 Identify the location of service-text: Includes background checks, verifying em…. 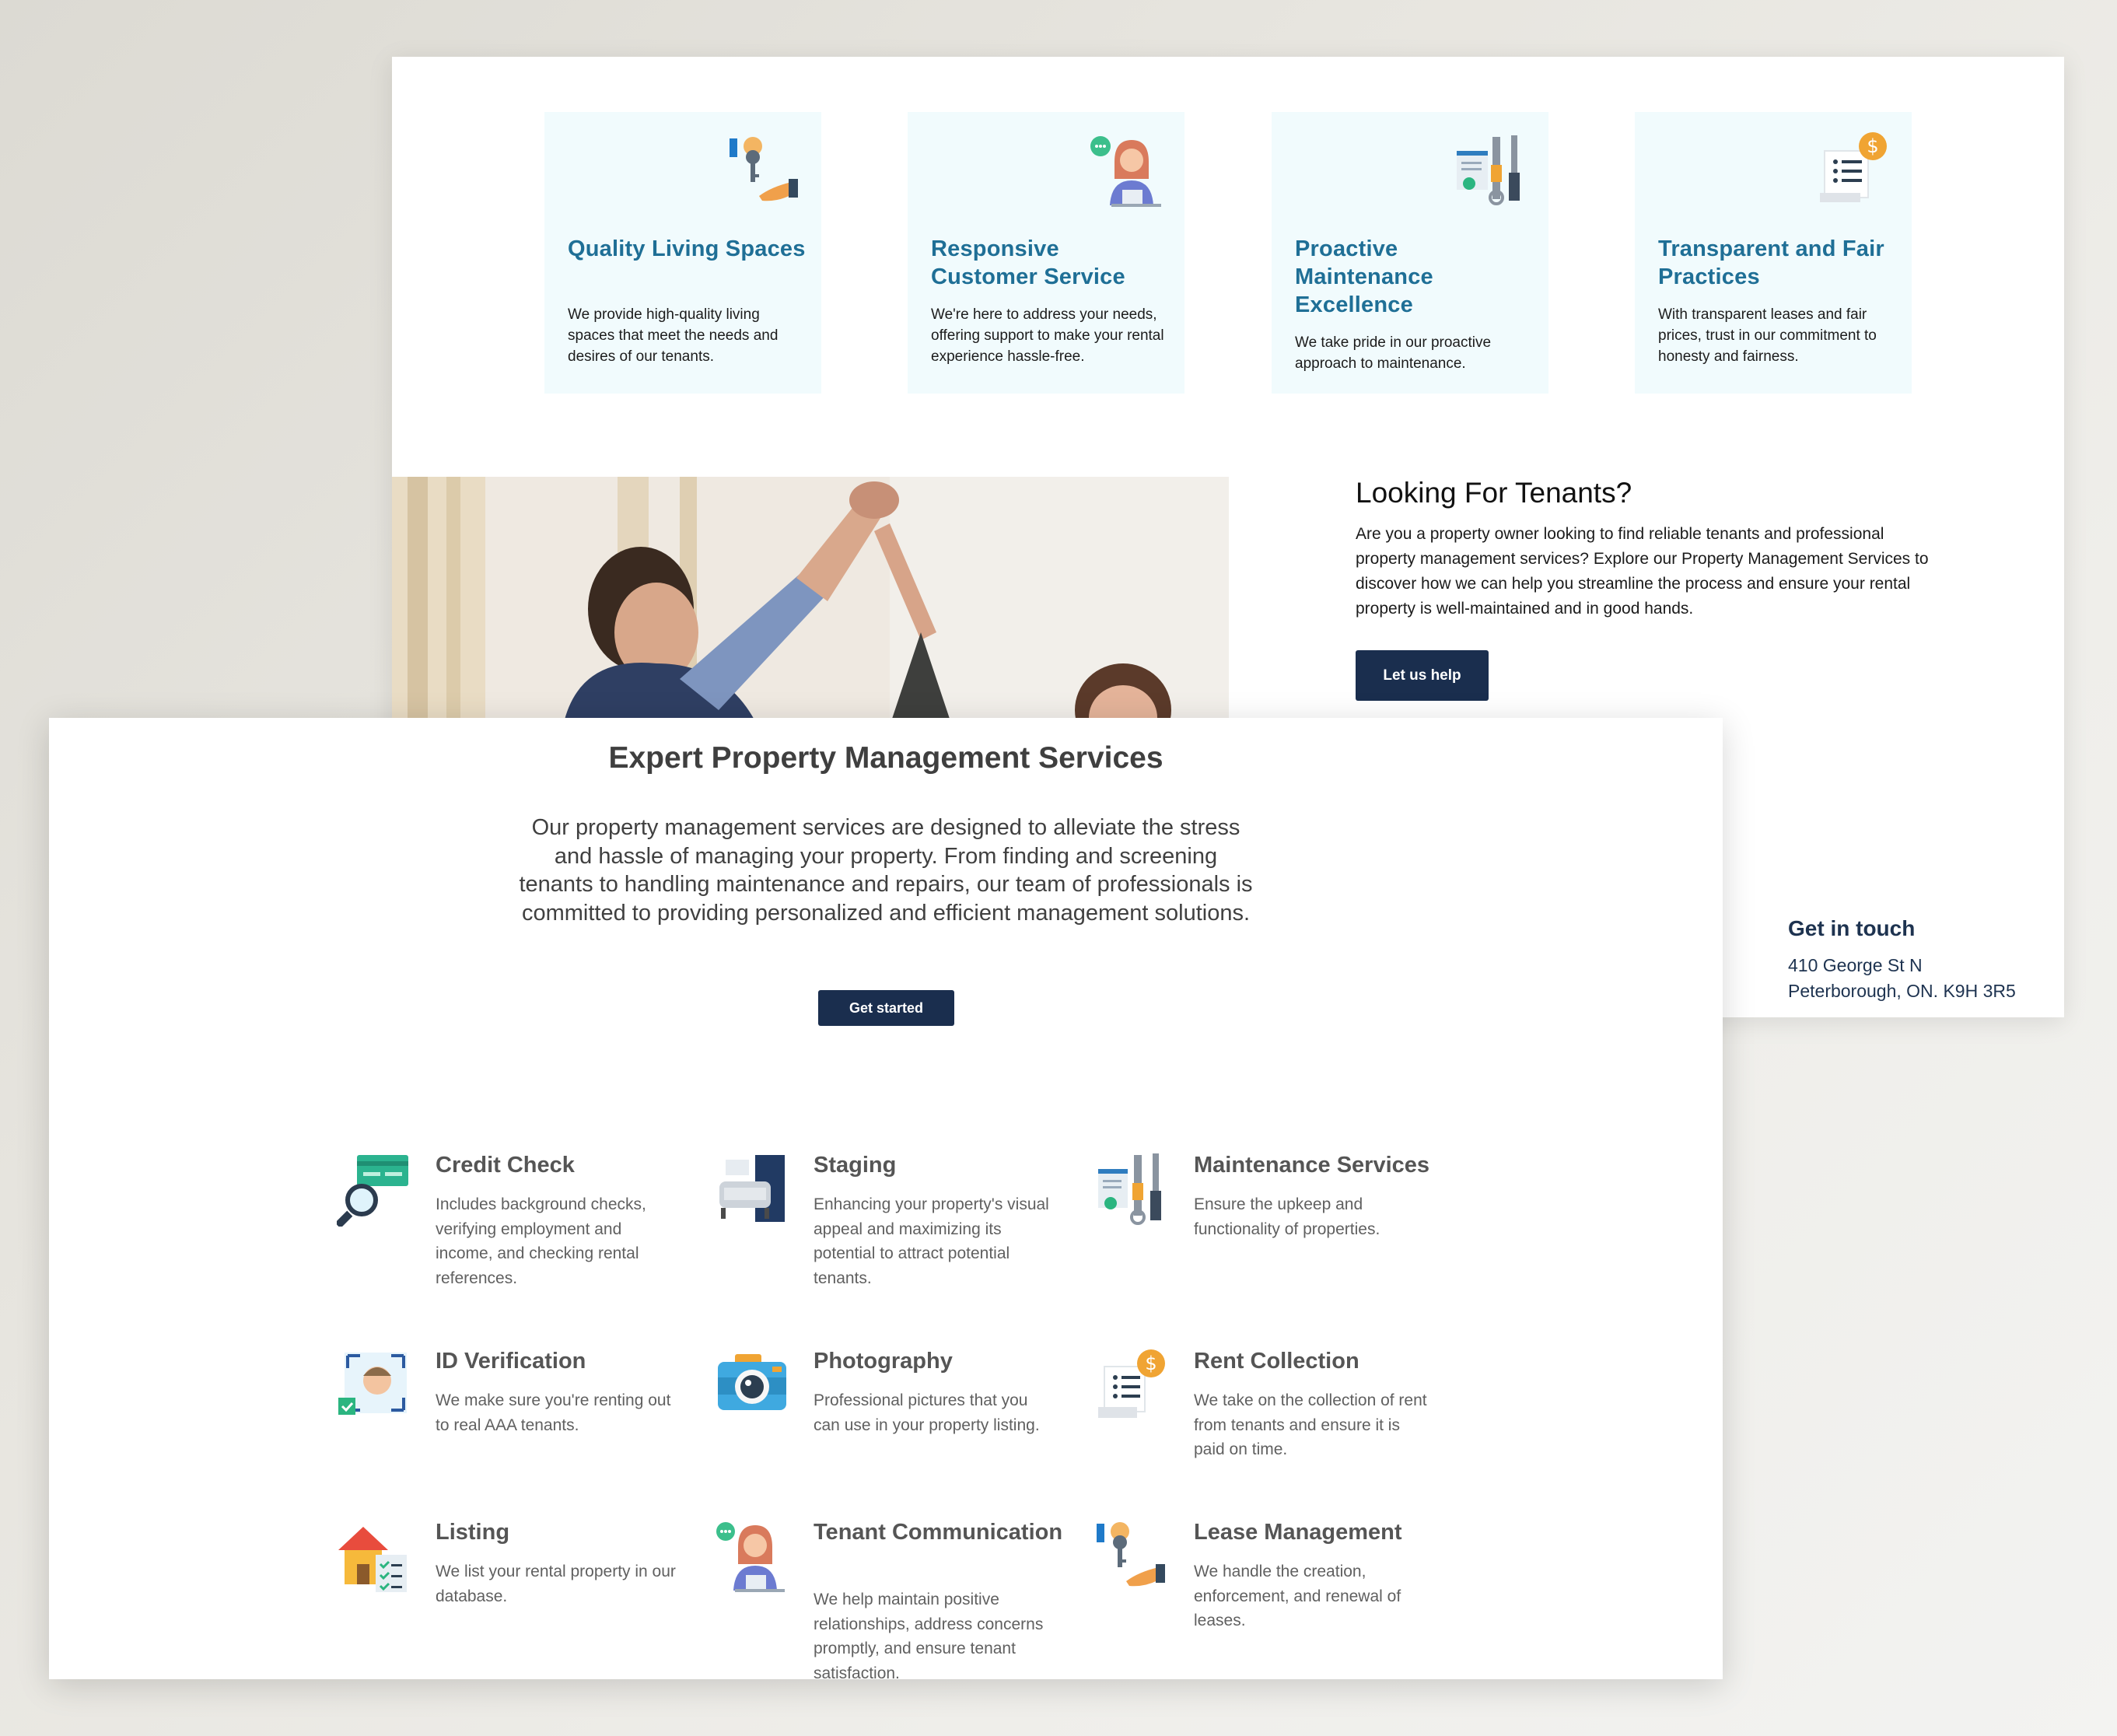
(541, 1241).